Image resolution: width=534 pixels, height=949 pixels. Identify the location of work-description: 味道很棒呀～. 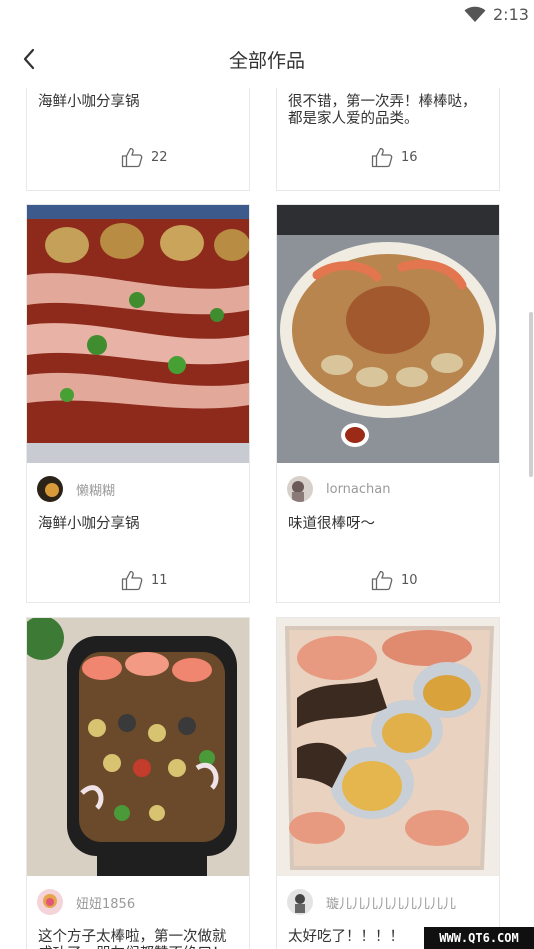
(331, 524).